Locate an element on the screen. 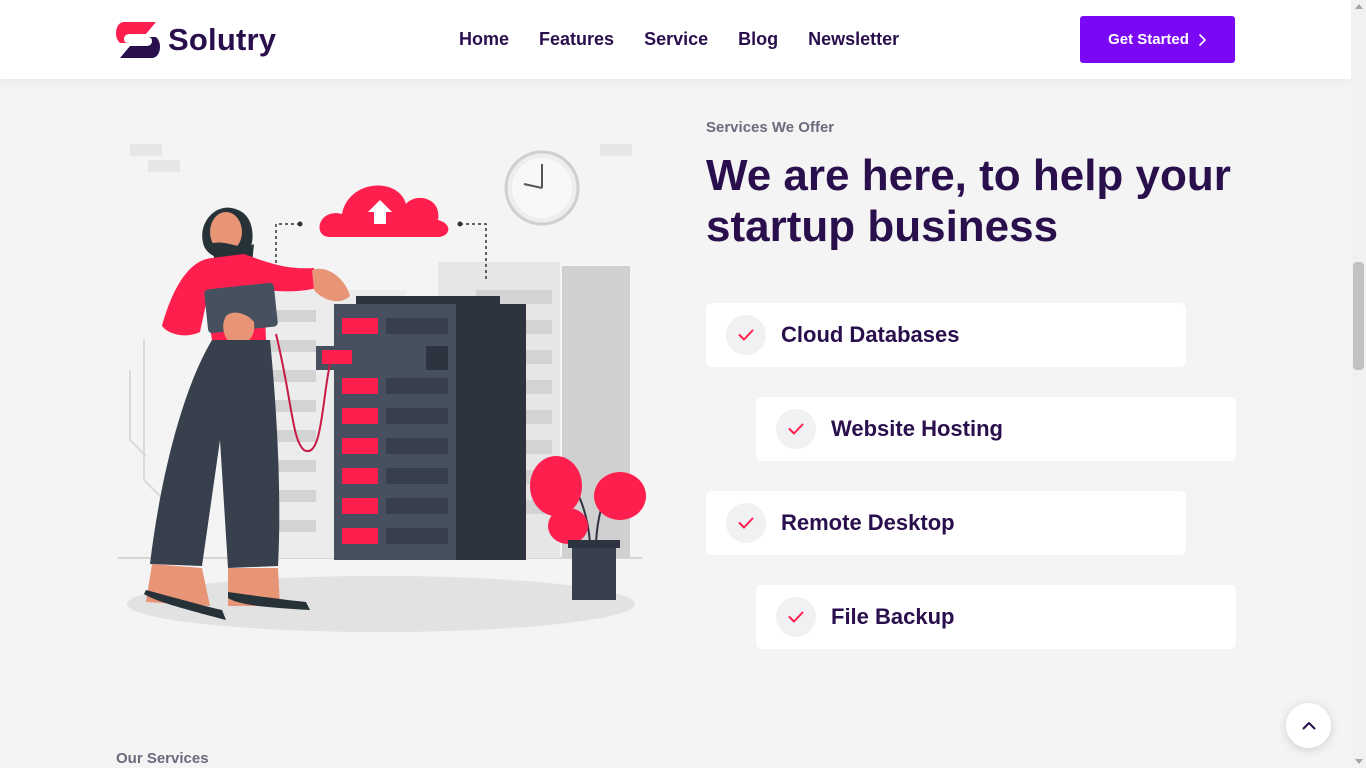  service-item-remote-desktop: Remote Desktop is located at coordinates (946, 523).